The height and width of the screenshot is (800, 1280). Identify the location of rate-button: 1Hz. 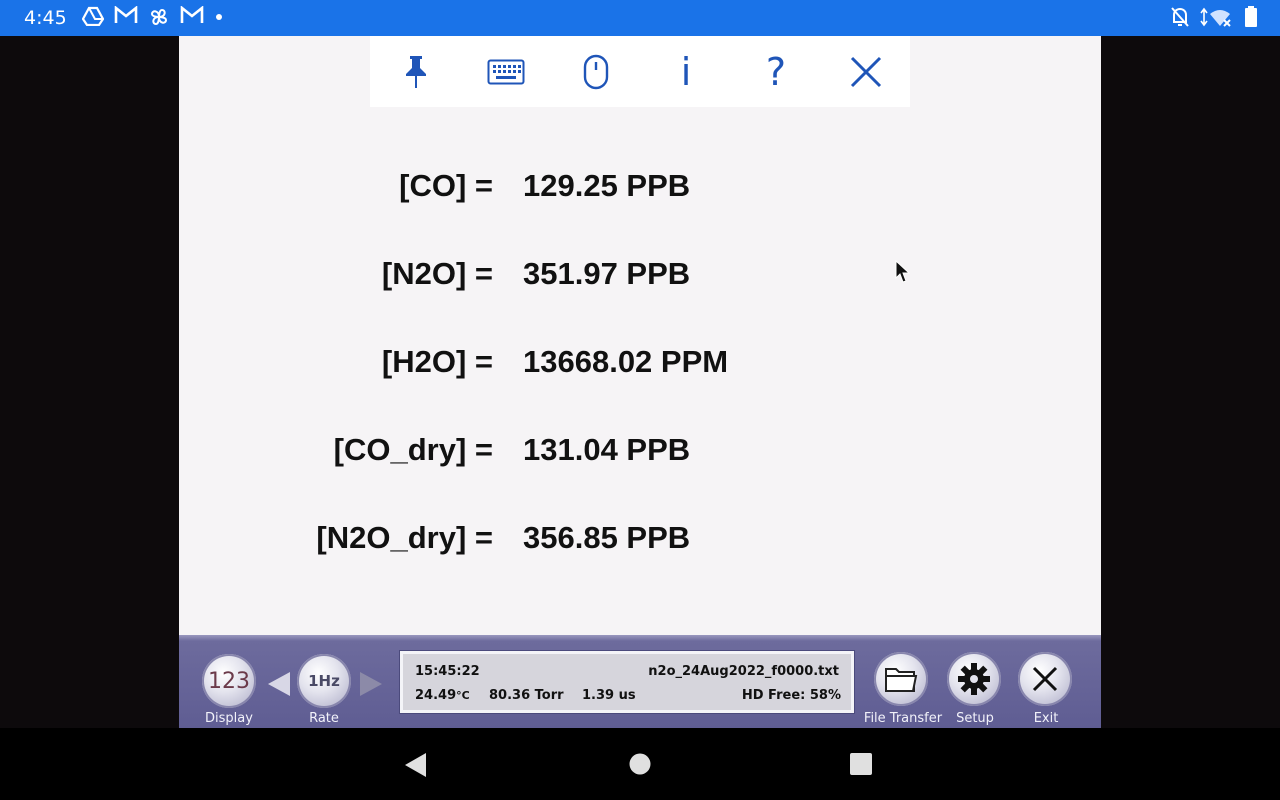
(324, 681).